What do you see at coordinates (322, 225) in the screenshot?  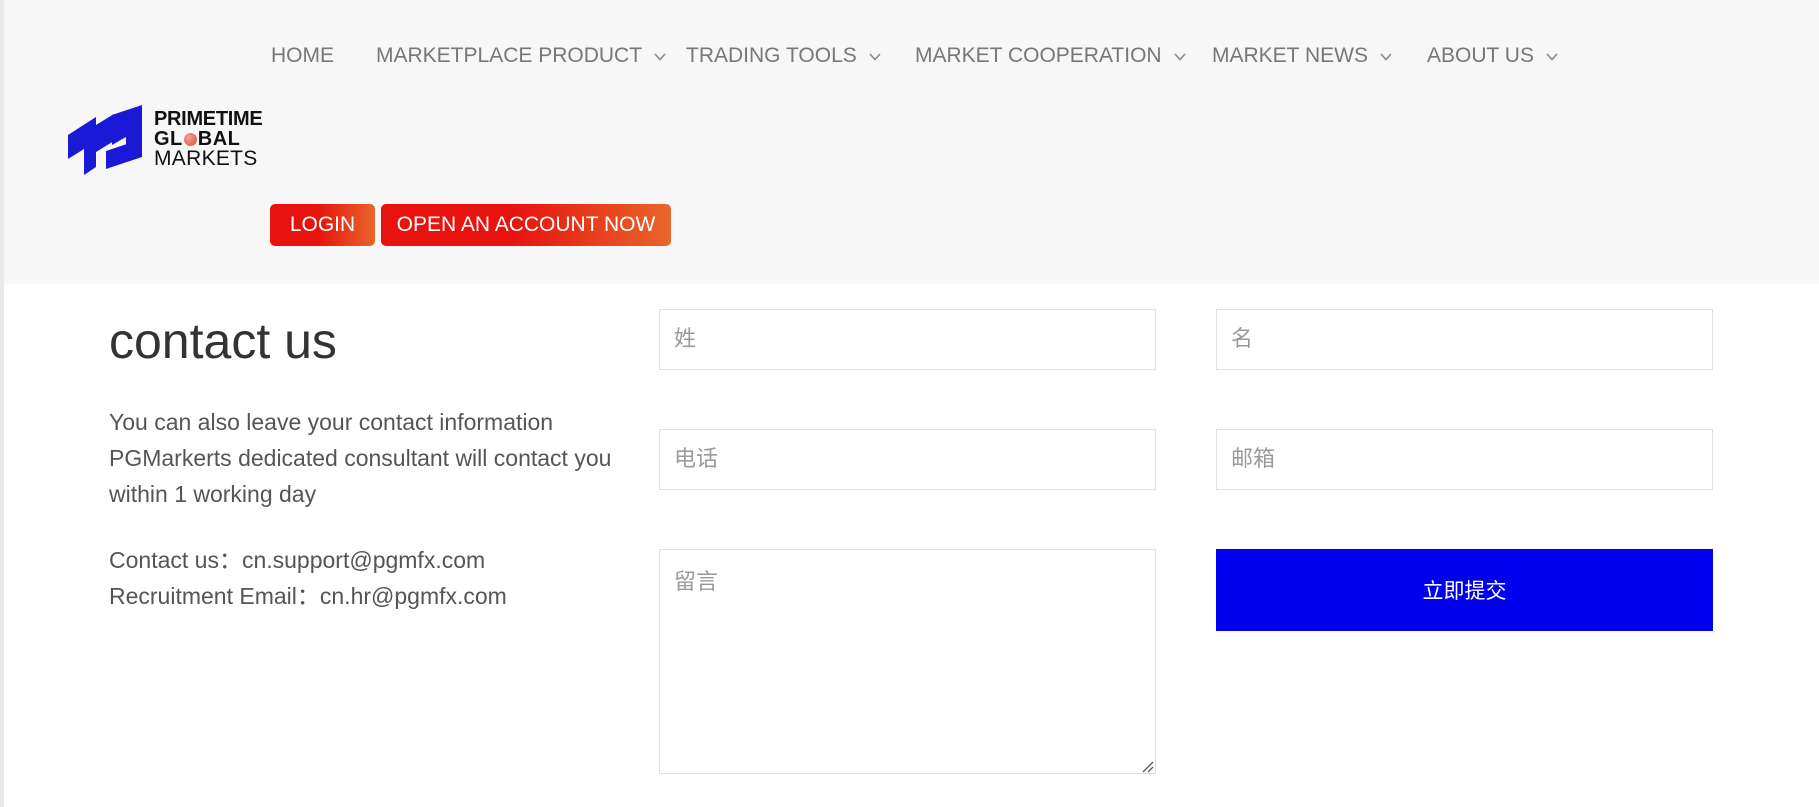 I see `login-button: LOGIN` at bounding box center [322, 225].